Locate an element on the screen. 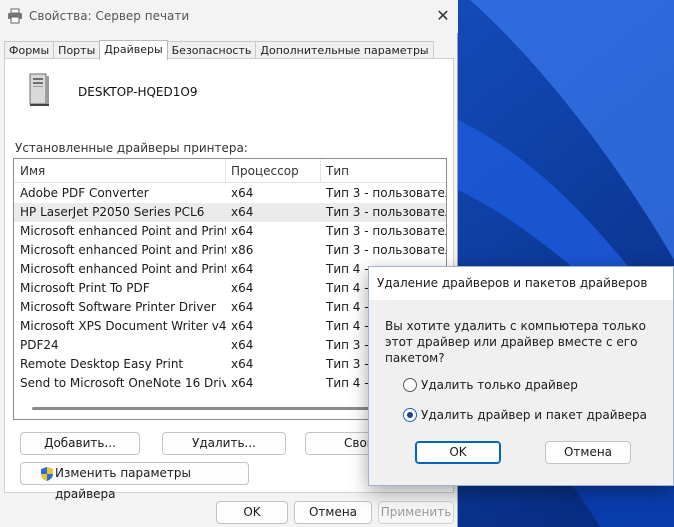  driver-name: Microsoft Print To PDF is located at coordinates (85, 288).